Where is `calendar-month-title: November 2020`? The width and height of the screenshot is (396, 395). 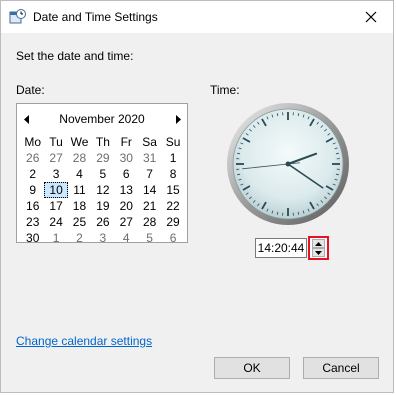
calendar-month-title: November 2020 is located at coordinates (102, 119).